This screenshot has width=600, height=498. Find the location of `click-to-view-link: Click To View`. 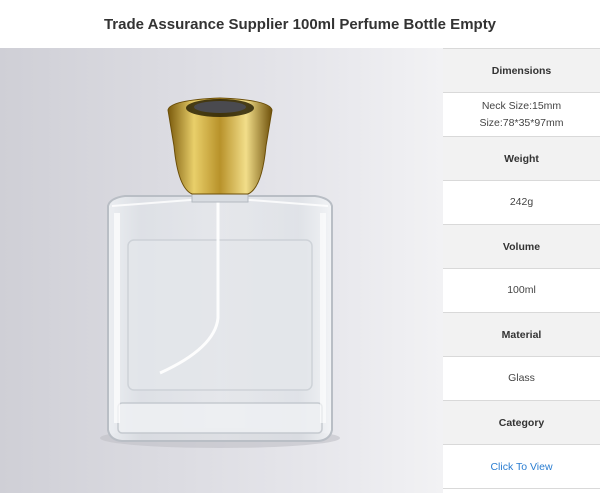

click-to-view-link: Click To View is located at coordinates (521, 467).